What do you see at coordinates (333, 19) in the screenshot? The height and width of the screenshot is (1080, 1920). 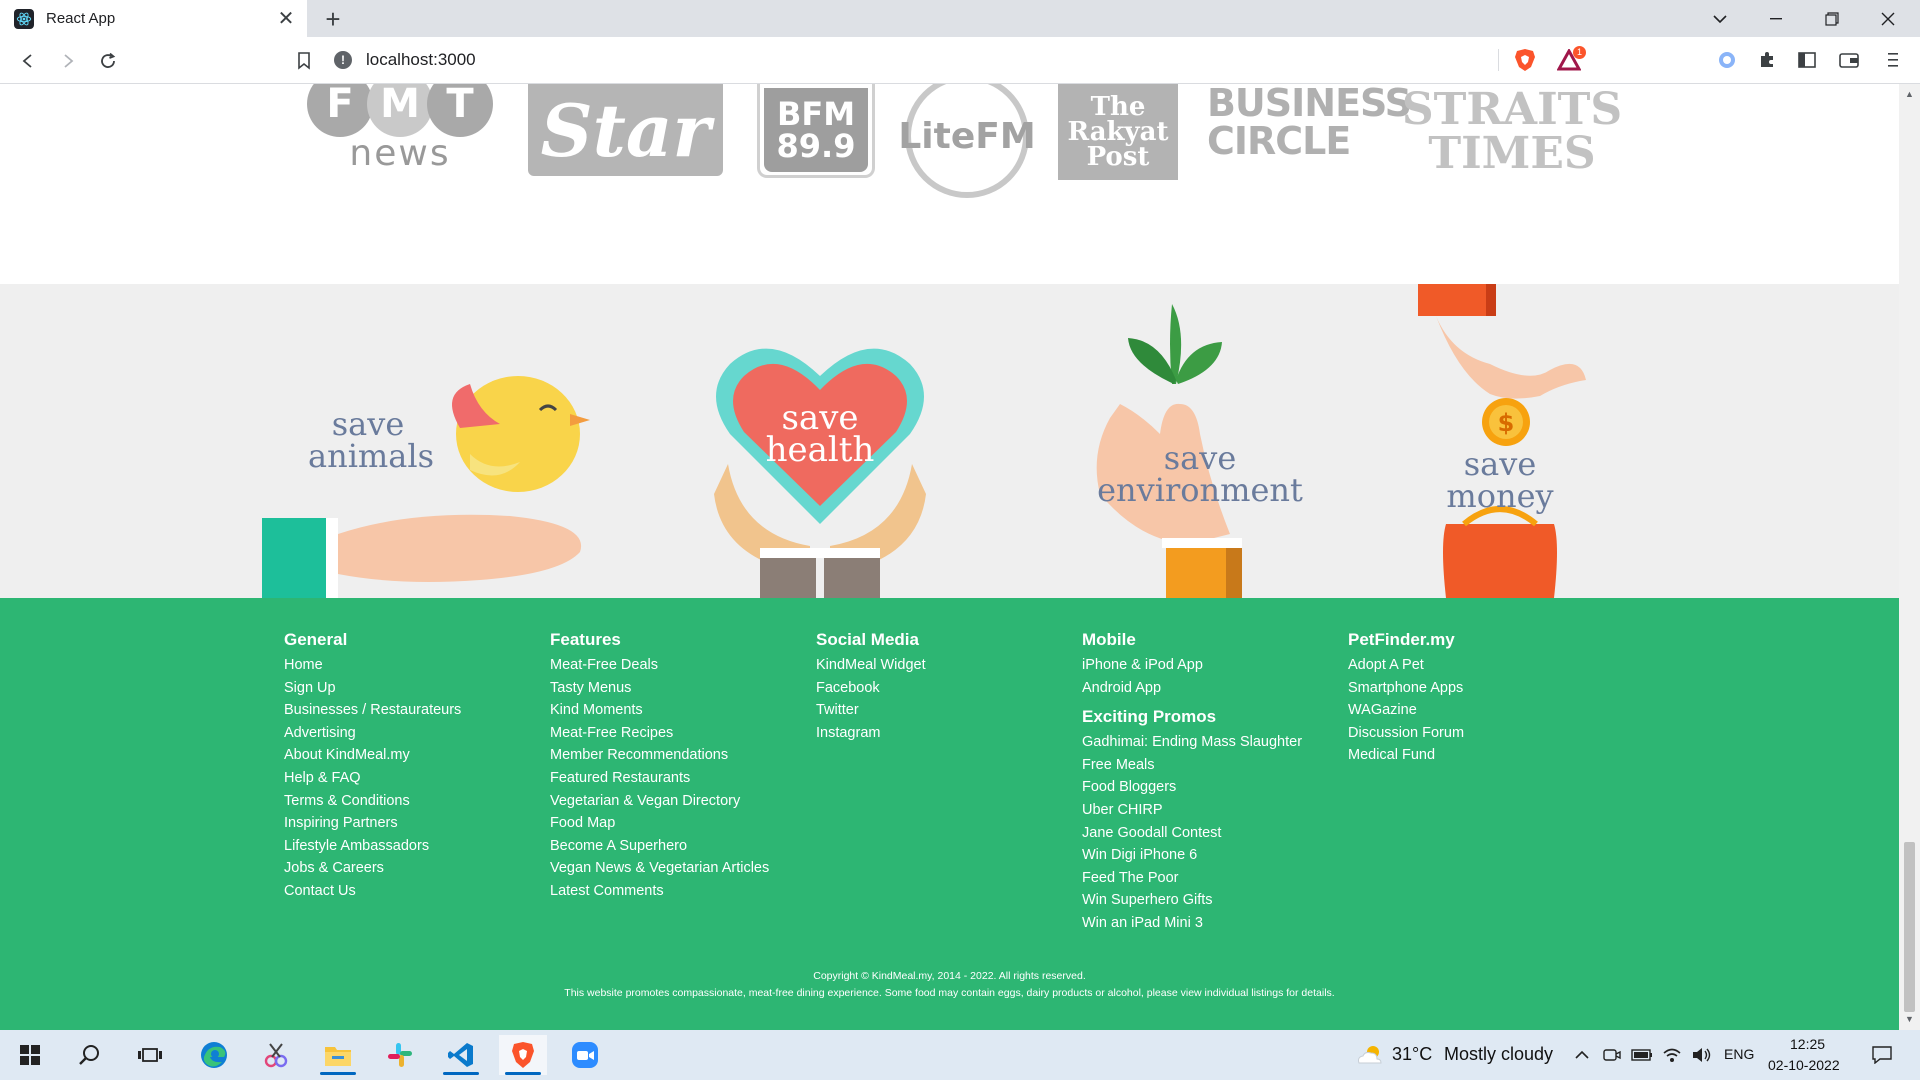 I see `new-tab-button: +` at bounding box center [333, 19].